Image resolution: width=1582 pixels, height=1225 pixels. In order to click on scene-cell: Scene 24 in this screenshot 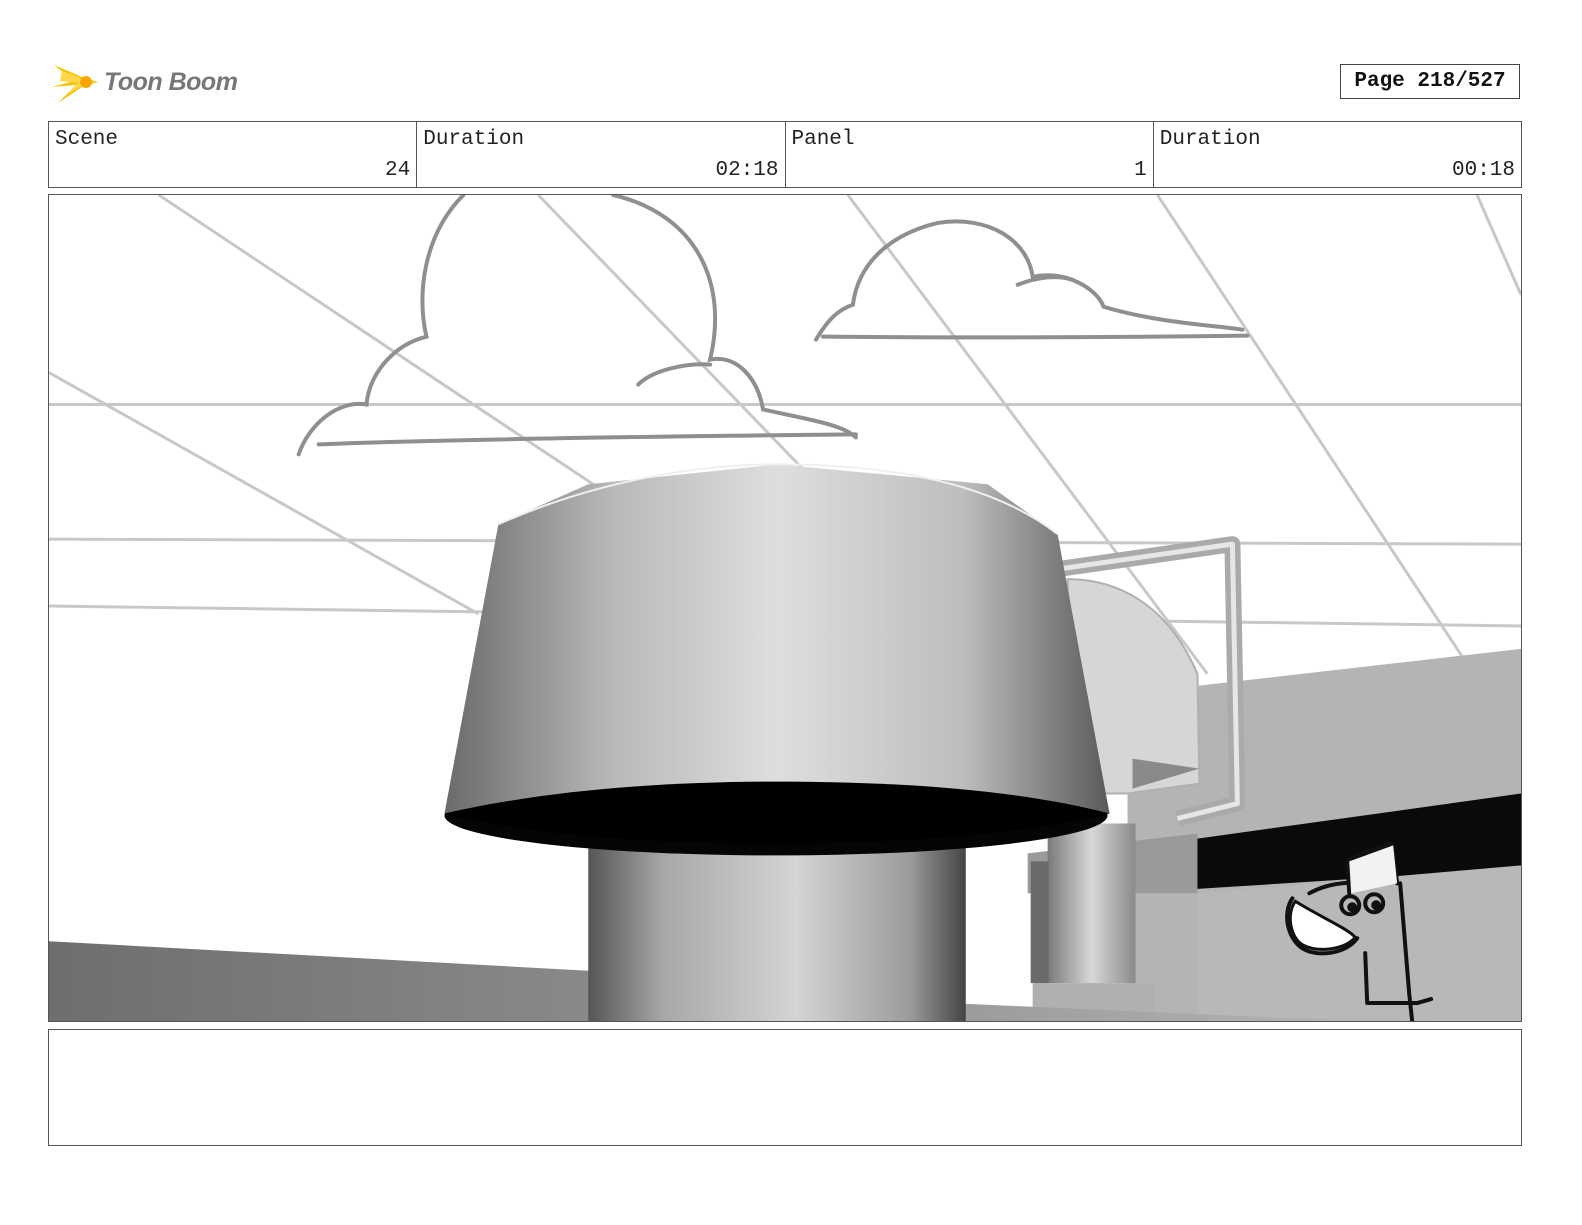, I will do `click(233, 154)`.